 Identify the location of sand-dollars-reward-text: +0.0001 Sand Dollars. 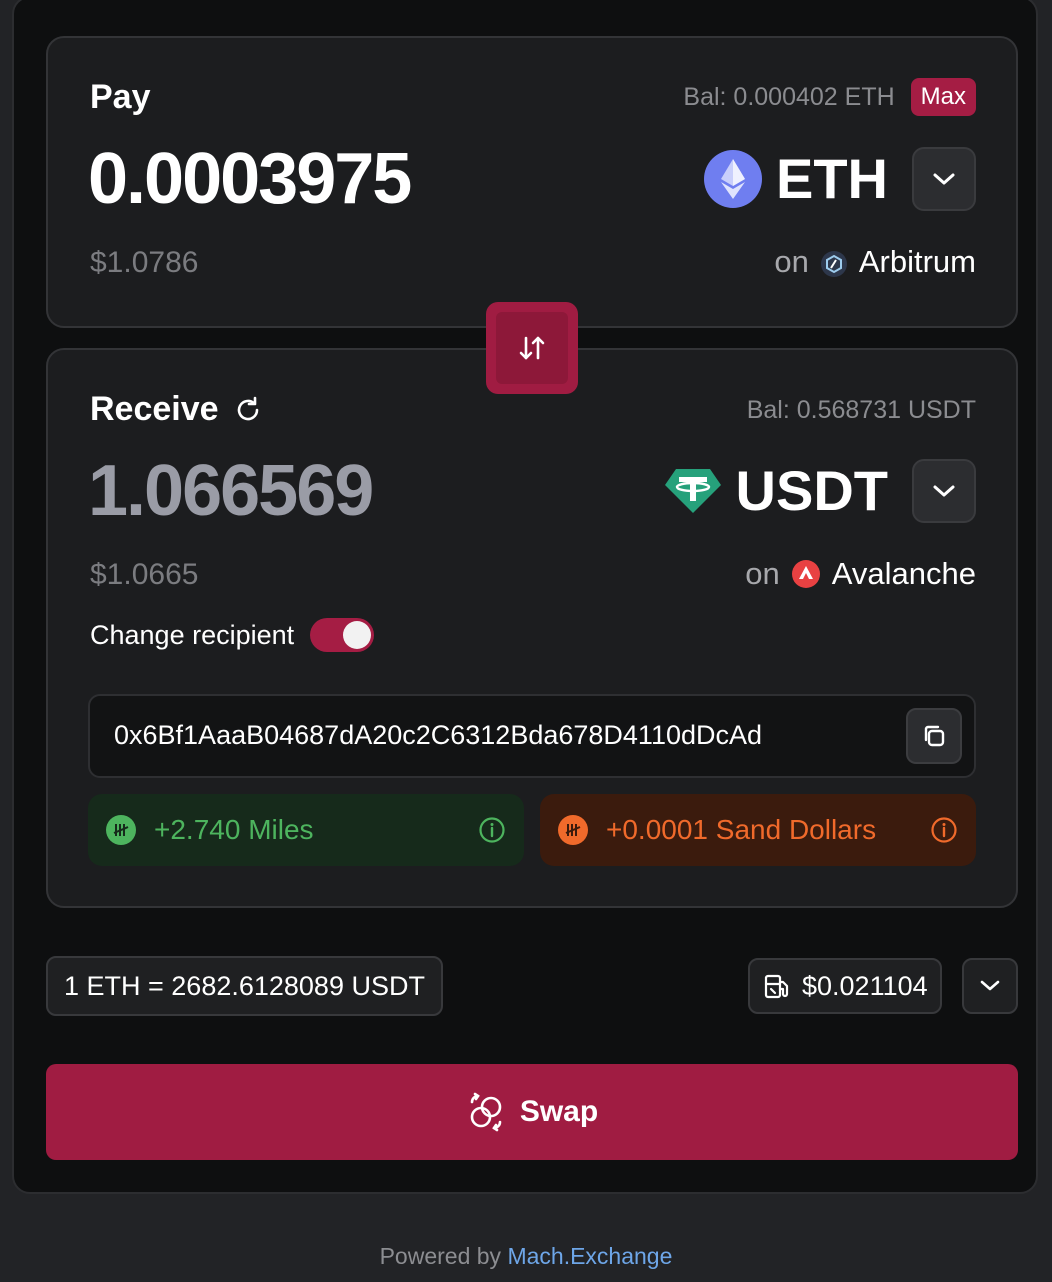
(741, 829).